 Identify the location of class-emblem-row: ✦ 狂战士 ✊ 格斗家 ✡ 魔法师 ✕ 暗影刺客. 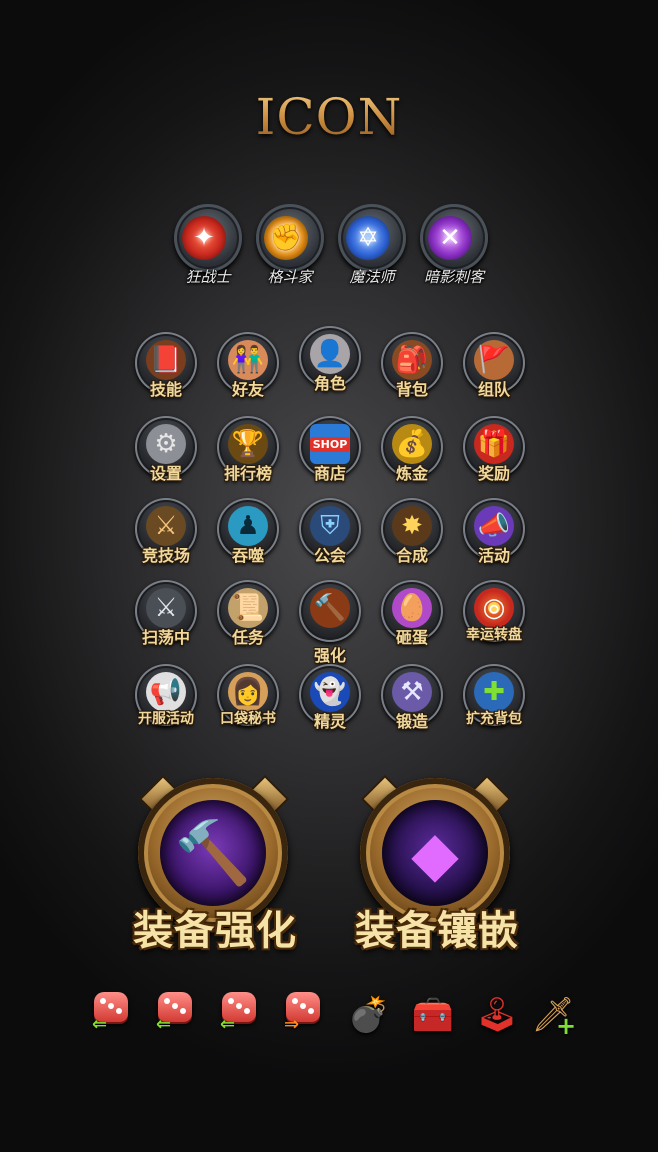
(335, 249).